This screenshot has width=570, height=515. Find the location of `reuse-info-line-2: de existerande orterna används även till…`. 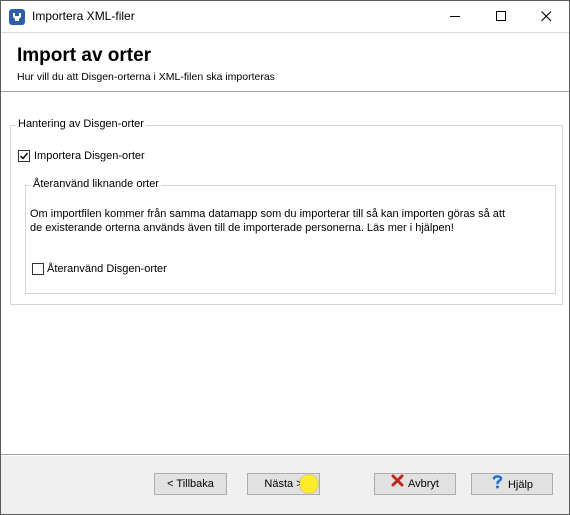

reuse-info-line-2: de existerande orterna används även till… is located at coordinates (242, 228).